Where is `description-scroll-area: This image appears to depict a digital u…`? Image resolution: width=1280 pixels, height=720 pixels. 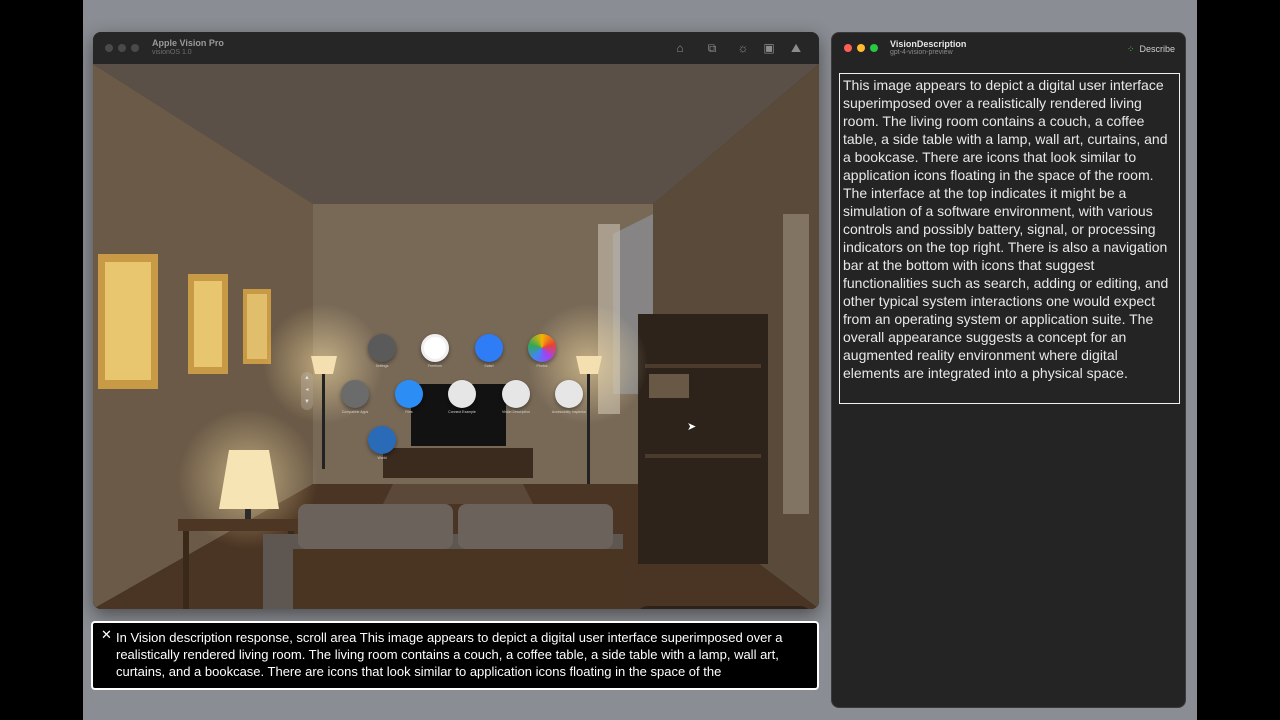
description-scroll-area: This image appears to depict a digital u… is located at coordinates (1009, 238).